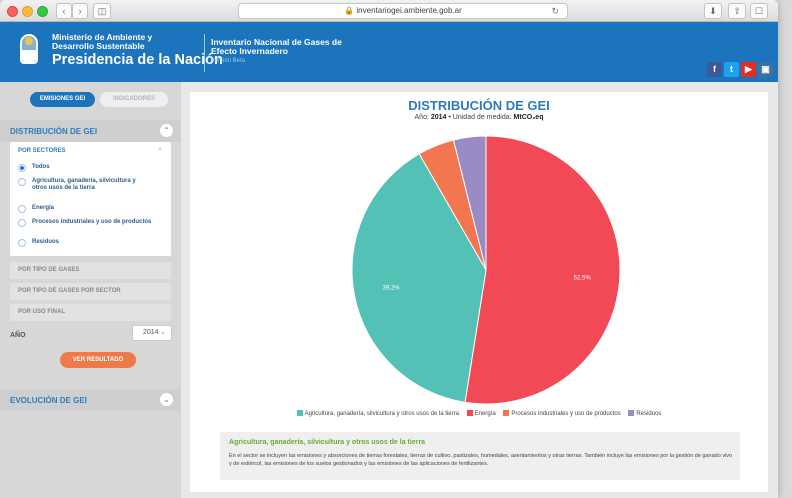 This screenshot has width=792, height=498. What do you see at coordinates (555, 11) in the screenshot?
I see `reload-icon: ↻` at bounding box center [555, 11].